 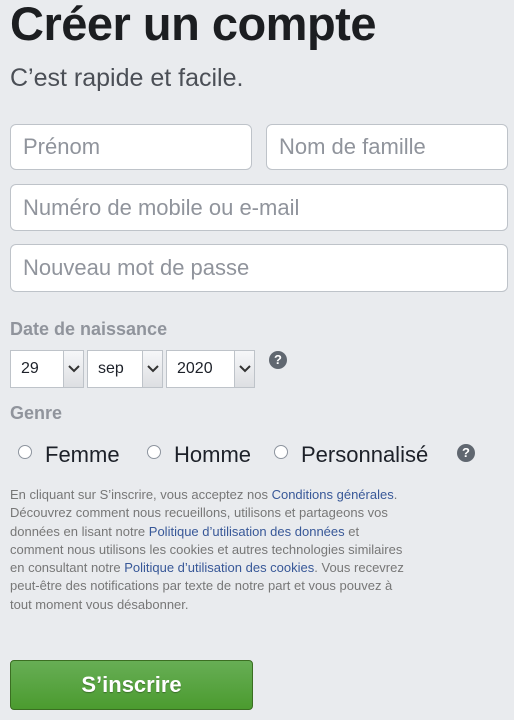 What do you see at coordinates (387, 147) in the screenshot?
I see `lastname-input` at bounding box center [387, 147].